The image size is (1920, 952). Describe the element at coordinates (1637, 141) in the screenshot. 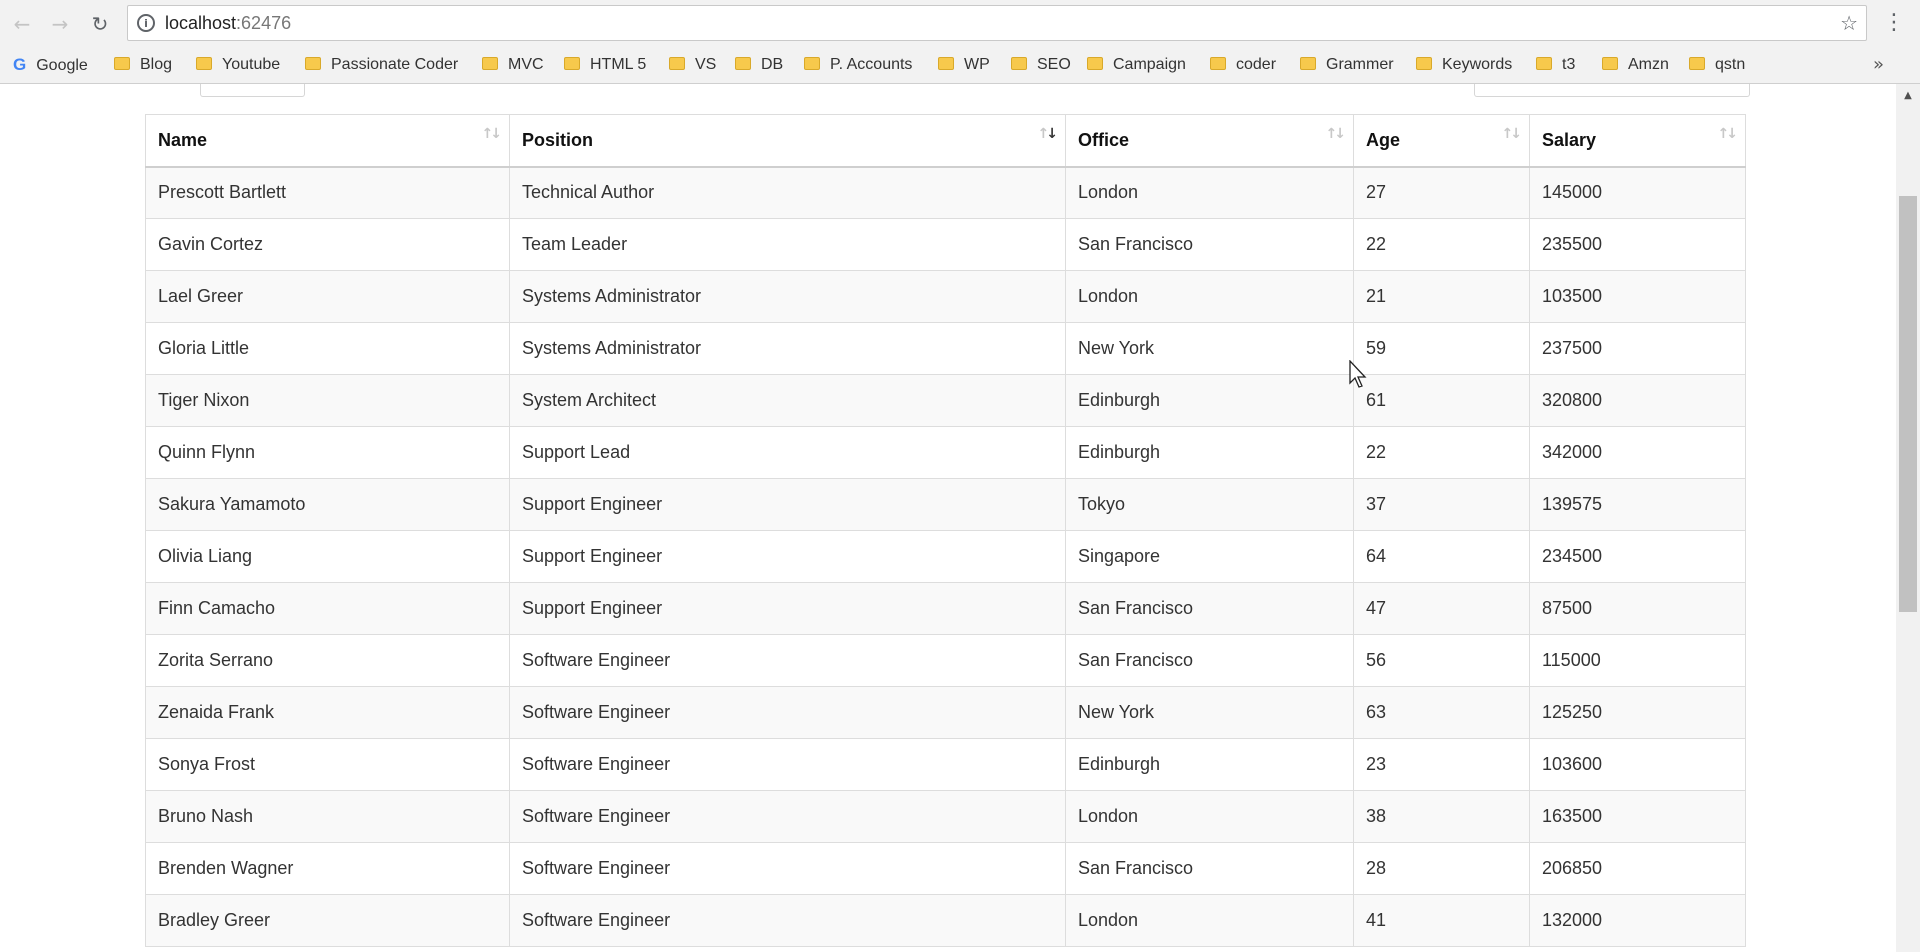

I see `column-header-salary: Salary ↑↓` at that location.